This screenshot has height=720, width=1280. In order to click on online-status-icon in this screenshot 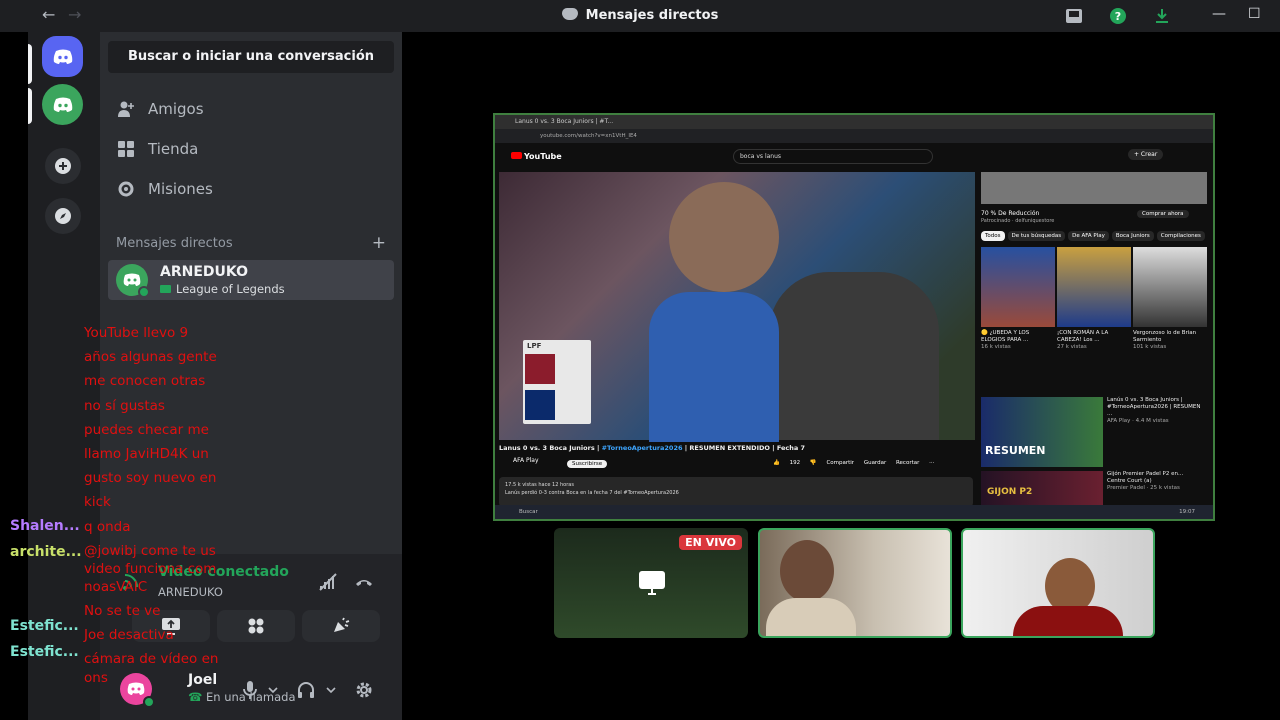, I will do `click(149, 702)`.